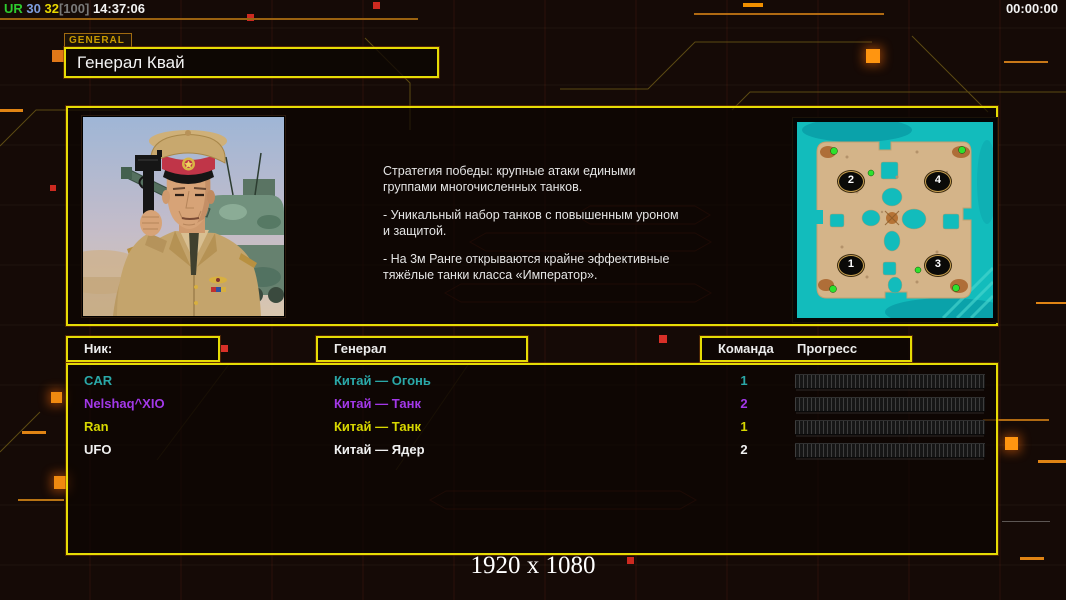 This screenshot has height=600, width=1066. I want to click on stat-value-3: [100], so click(74, 8).